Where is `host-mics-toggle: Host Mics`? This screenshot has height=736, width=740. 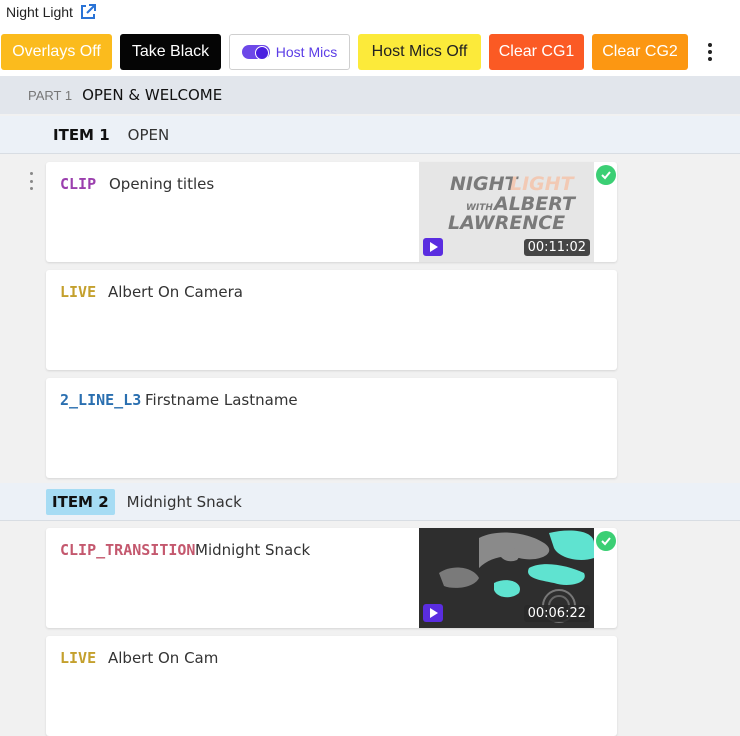 host-mics-toggle: Host Mics is located at coordinates (289, 52).